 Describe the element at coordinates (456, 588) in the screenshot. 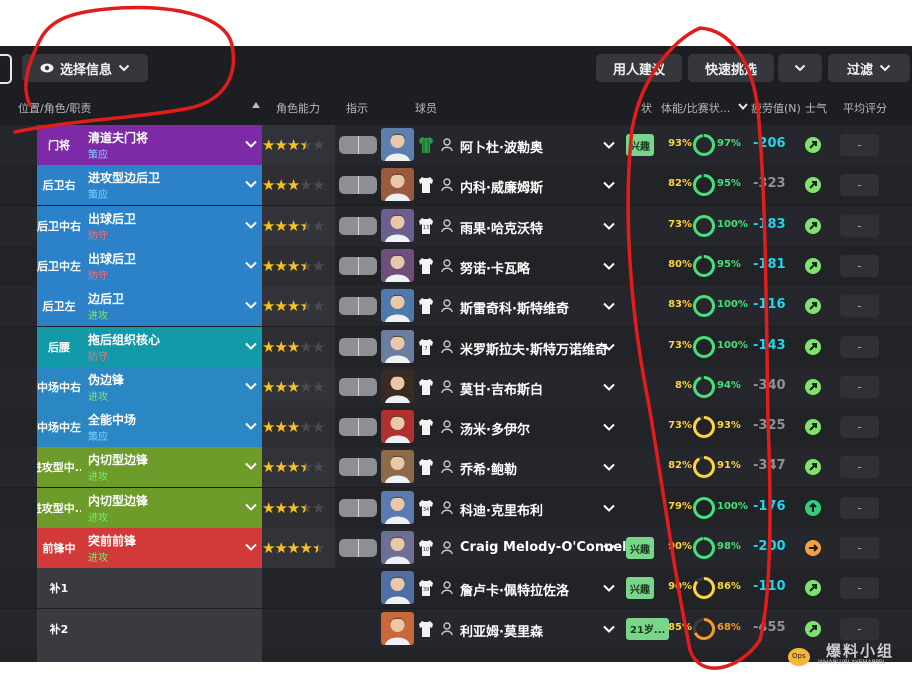

I see `table-row: 补1 39 詹卢卡·佩特拉佐洛 兴趣 90% 86% -110 -` at that location.